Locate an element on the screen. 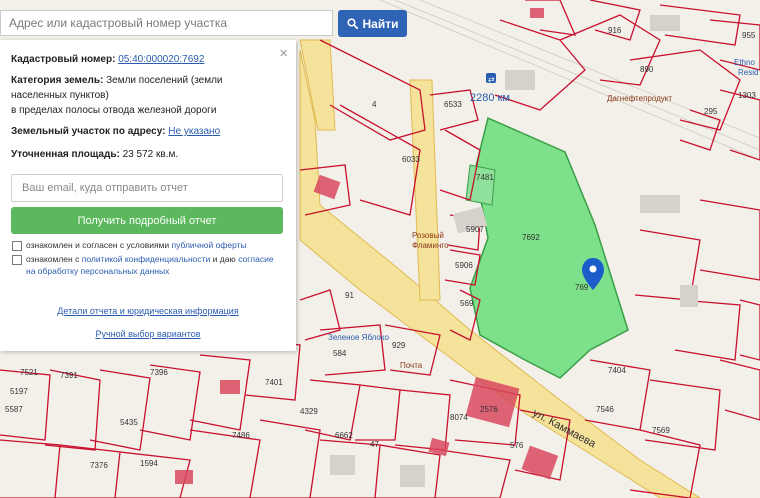 This screenshot has width=760, height=498. area-value: 23 572 кв.м. is located at coordinates (150, 154).